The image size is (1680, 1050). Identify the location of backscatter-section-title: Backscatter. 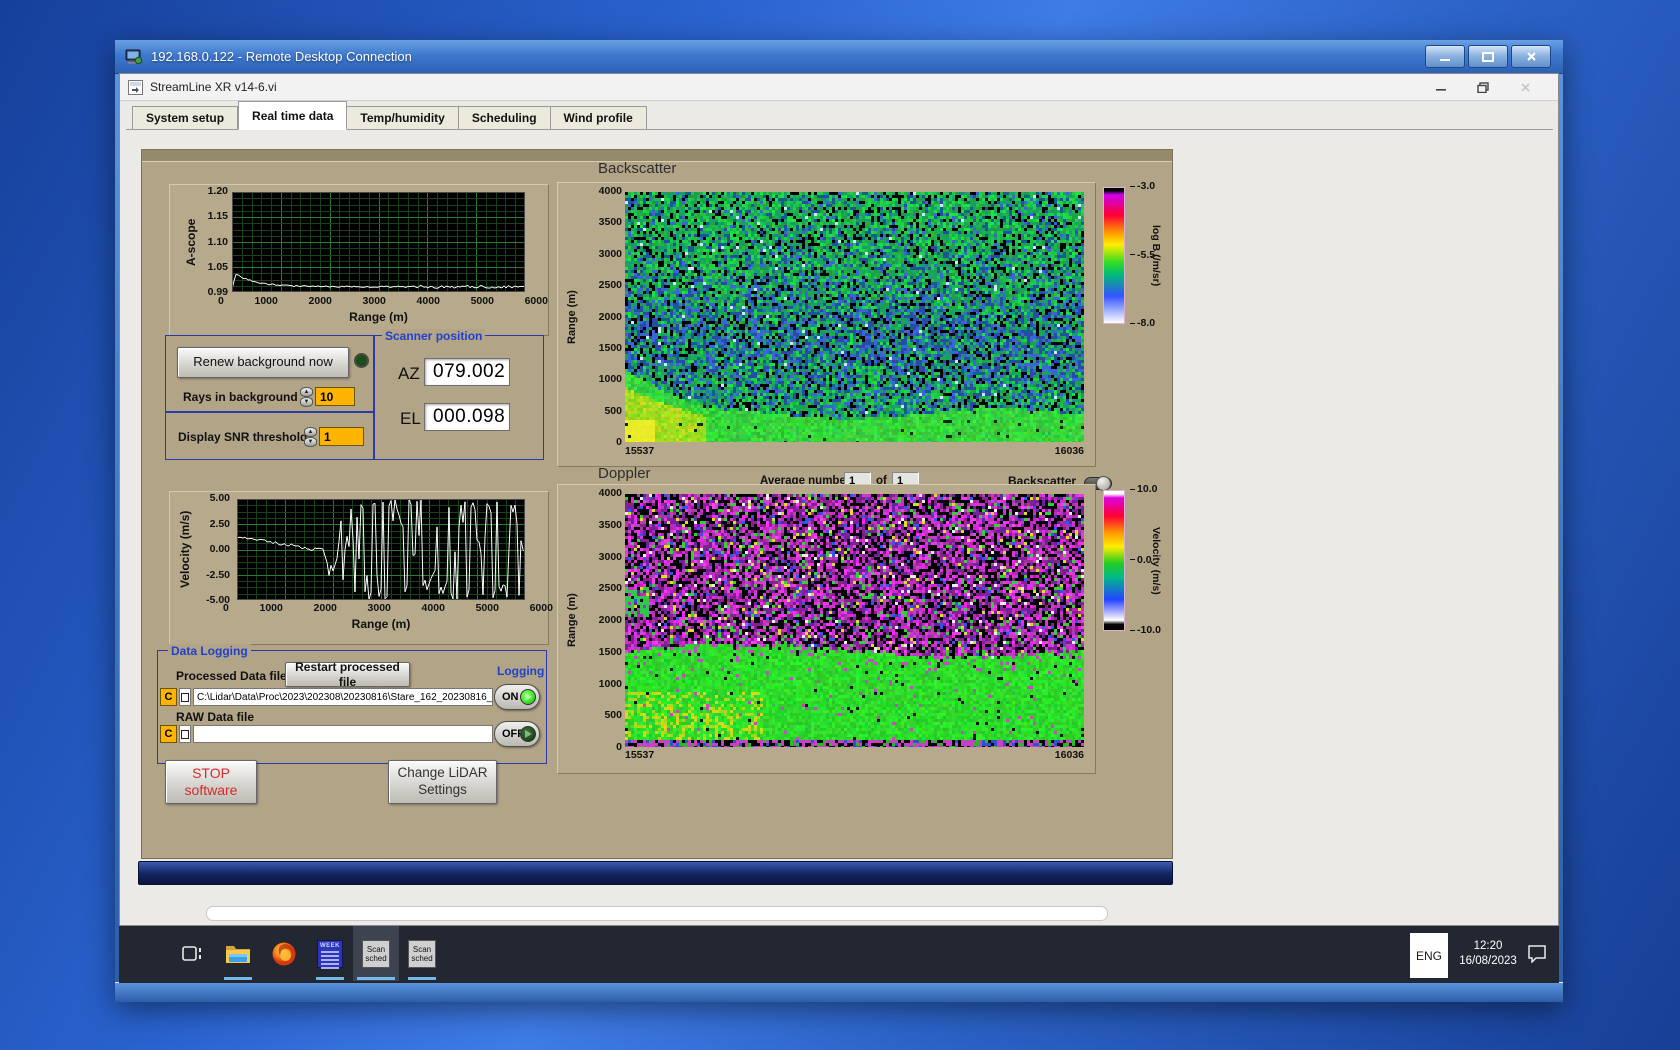
(637, 168).